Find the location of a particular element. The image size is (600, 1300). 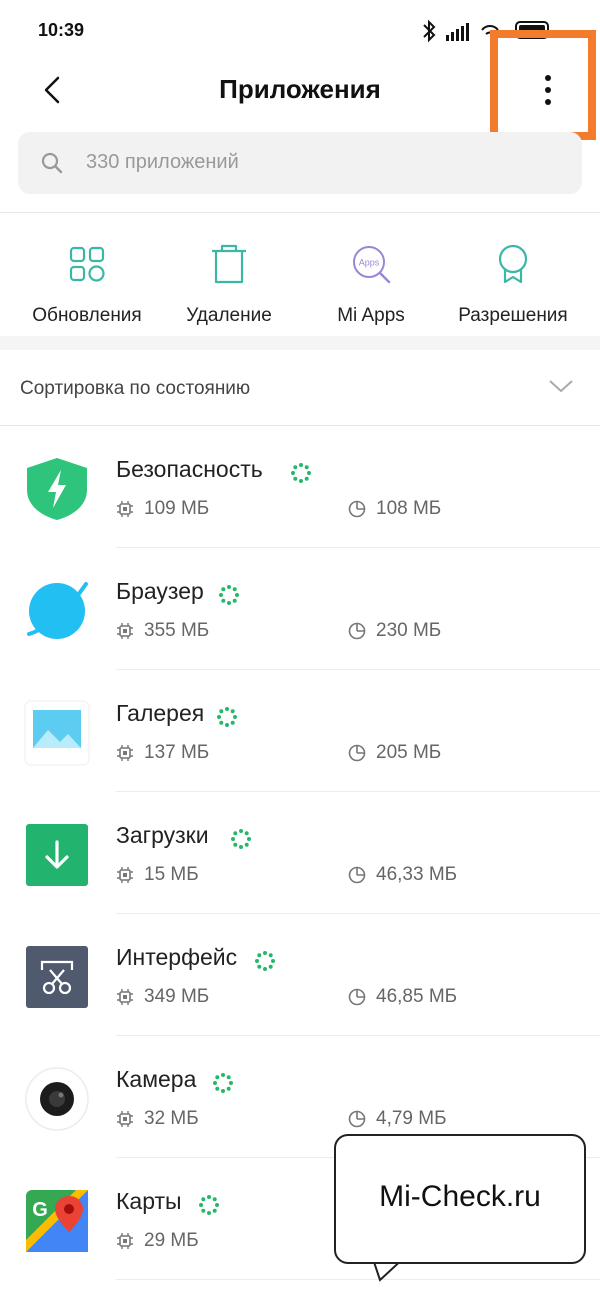

shortcut-permissions: Разрешения is located at coordinates (513, 274).